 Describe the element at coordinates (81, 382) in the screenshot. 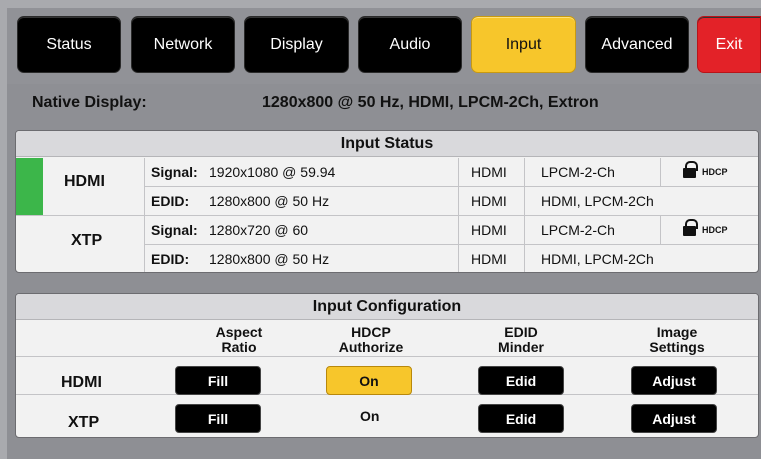

I see `config-input-hdmi: HDMI` at that location.